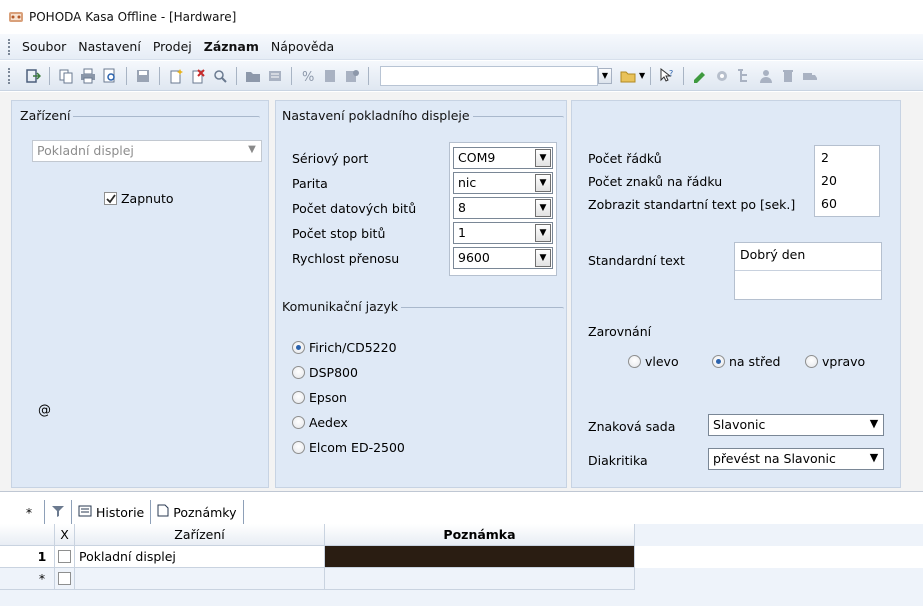 Image resolution: width=923 pixels, height=606 pixels. What do you see at coordinates (200, 579) in the screenshot?
I see `row-device-cell` at bounding box center [200, 579].